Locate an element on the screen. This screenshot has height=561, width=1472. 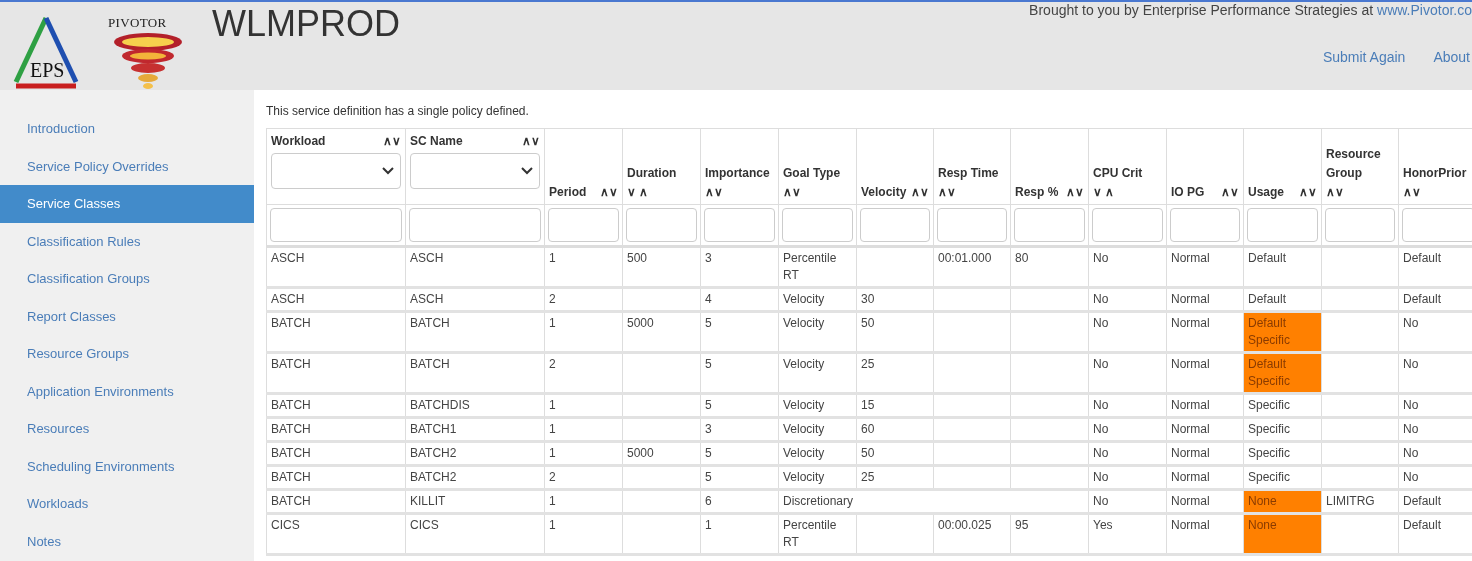
table-cell: Default Specific is located at coordinates (1282, 373).